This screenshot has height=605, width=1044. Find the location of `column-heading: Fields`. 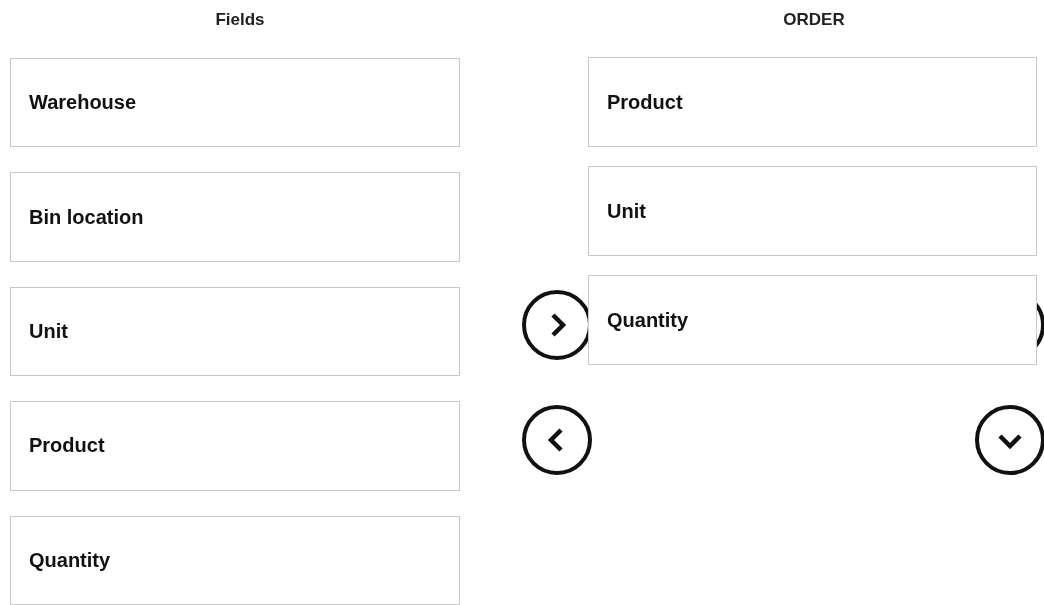

column-heading: Fields is located at coordinates (240, 20).